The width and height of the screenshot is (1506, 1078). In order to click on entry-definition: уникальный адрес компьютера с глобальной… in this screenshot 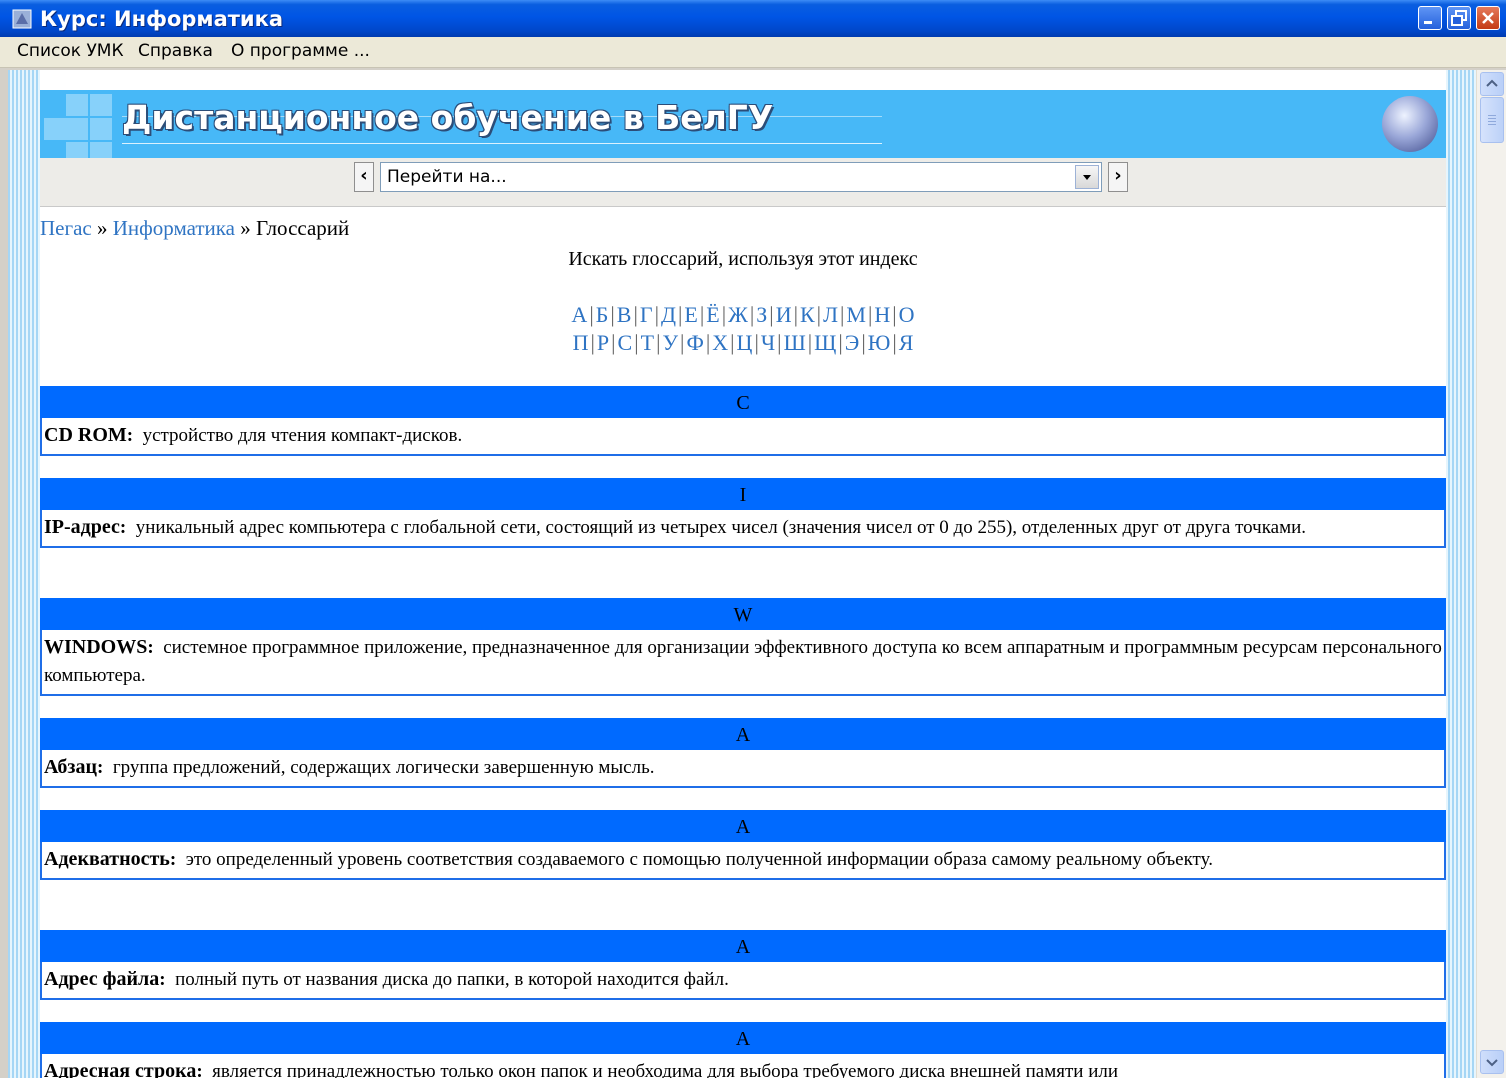, I will do `click(721, 527)`.